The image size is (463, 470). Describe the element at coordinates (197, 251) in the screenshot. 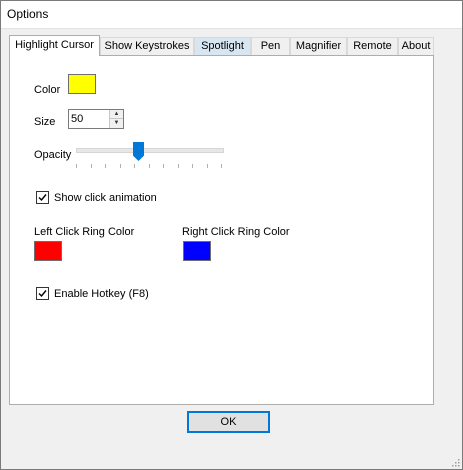

I see `right-click-ring-swatch` at that location.